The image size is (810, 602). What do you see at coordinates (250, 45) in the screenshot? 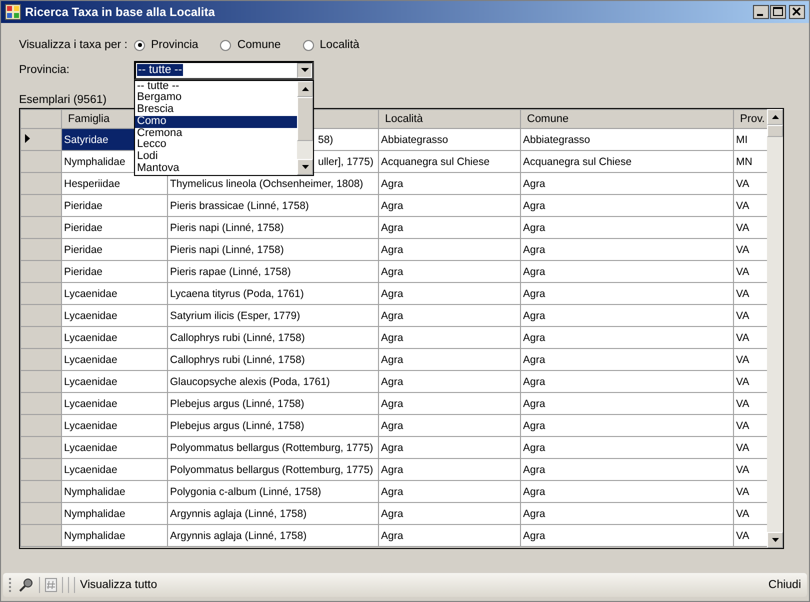
I see `radio-option: Comune` at bounding box center [250, 45].